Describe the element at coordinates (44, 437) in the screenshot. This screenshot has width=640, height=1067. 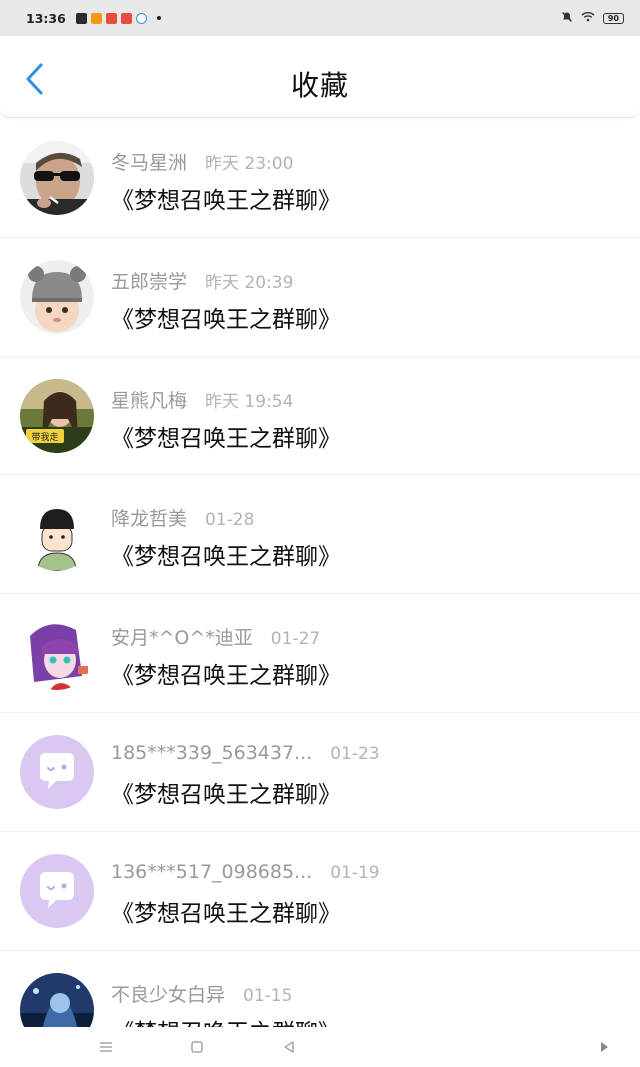
I see `avatar-sign-text: 带我走` at that location.